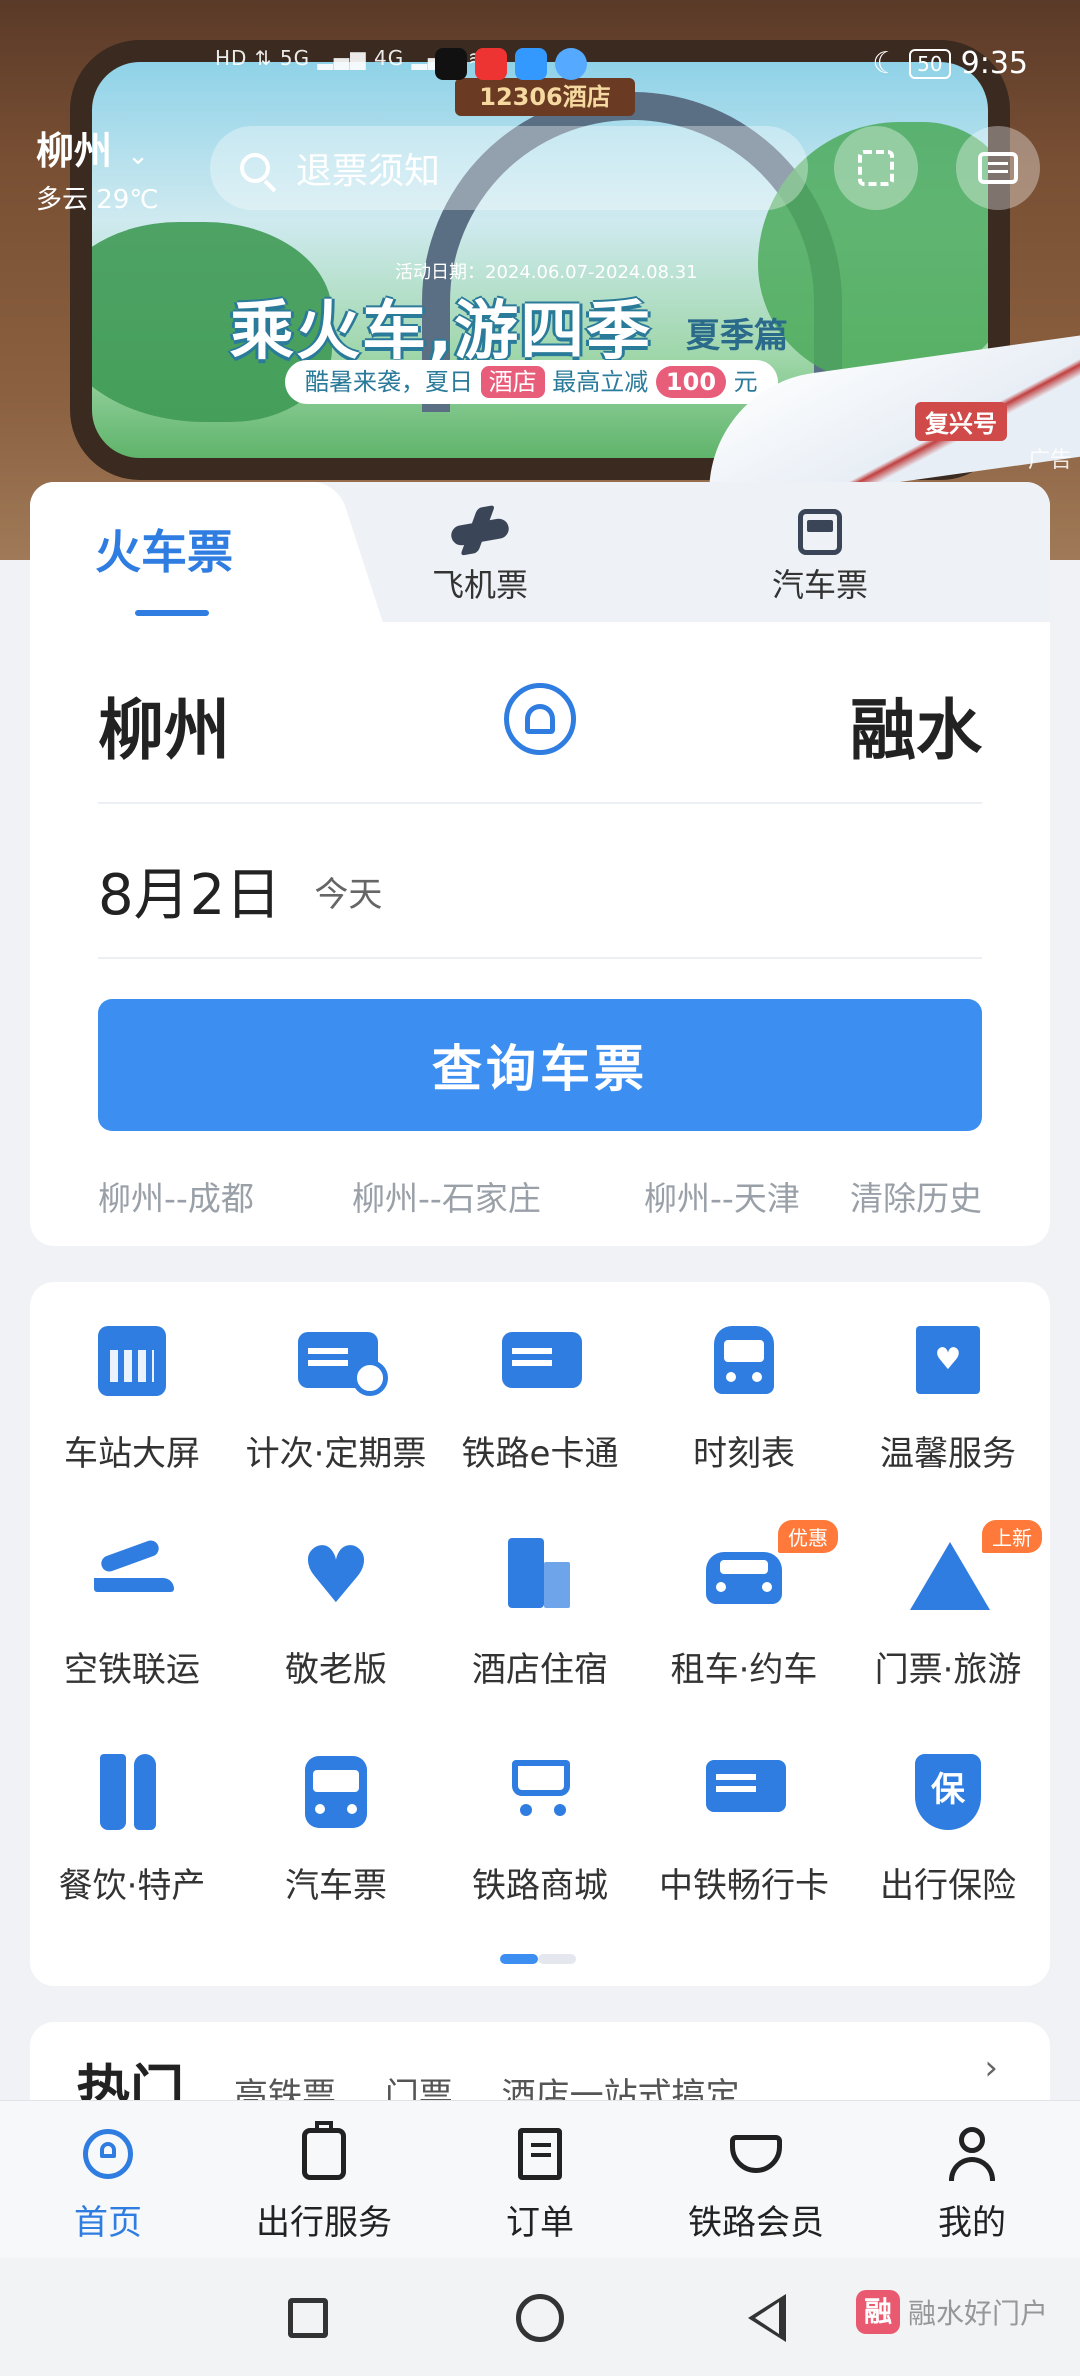 The image size is (1080, 2376). What do you see at coordinates (132, 1454) in the screenshot?
I see `service-label: 车站大屏` at bounding box center [132, 1454].